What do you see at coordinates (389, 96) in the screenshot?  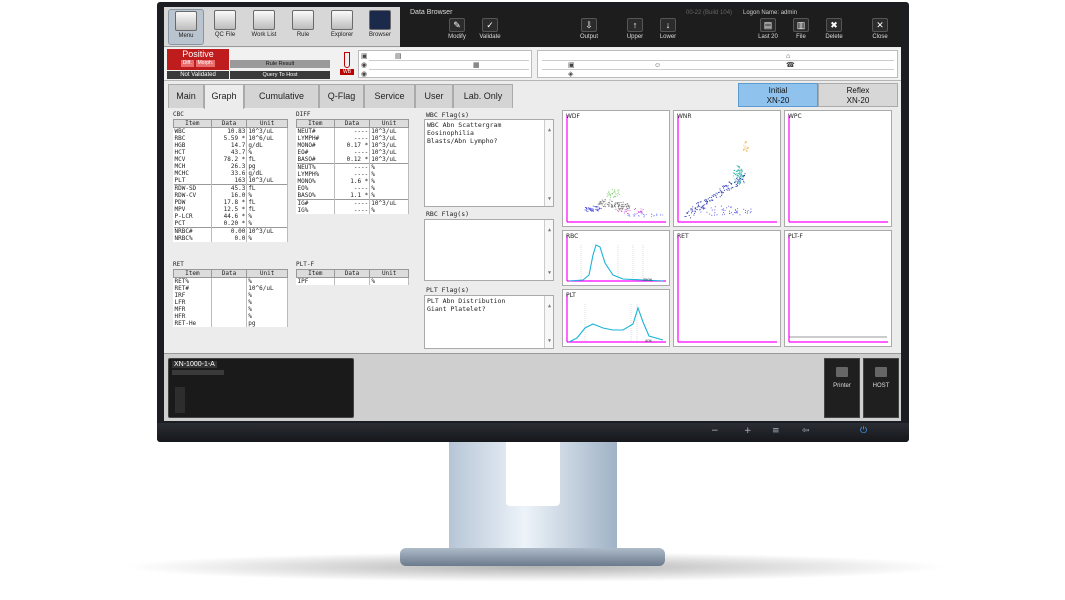 I see `tab-service: Service` at bounding box center [389, 96].